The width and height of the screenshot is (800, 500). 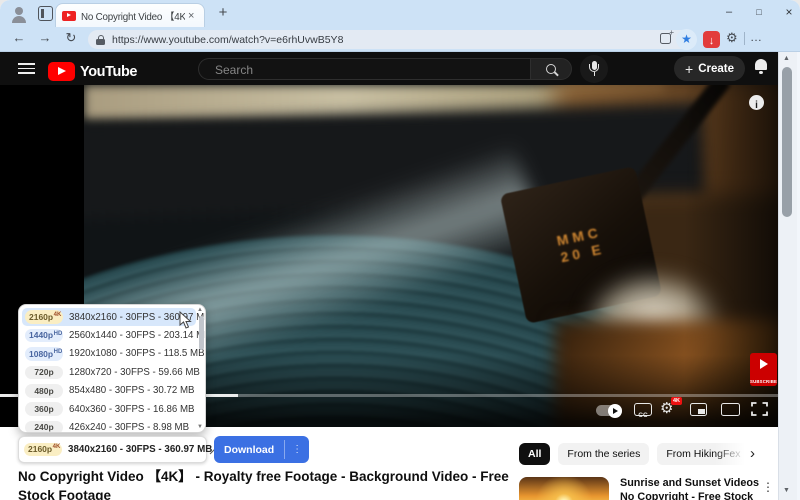 I want to click on resolution-option-720p: 720p 1280x720 - 30FPS - 59.66 MB, so click(x=112, y=372).